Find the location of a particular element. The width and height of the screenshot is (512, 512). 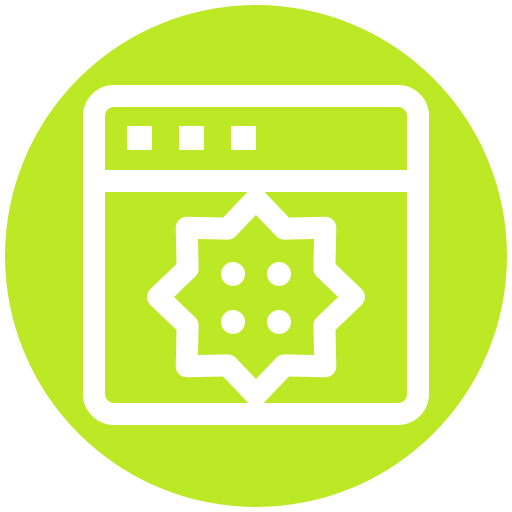

title-bar-dots is located at coordinates (191, 138).